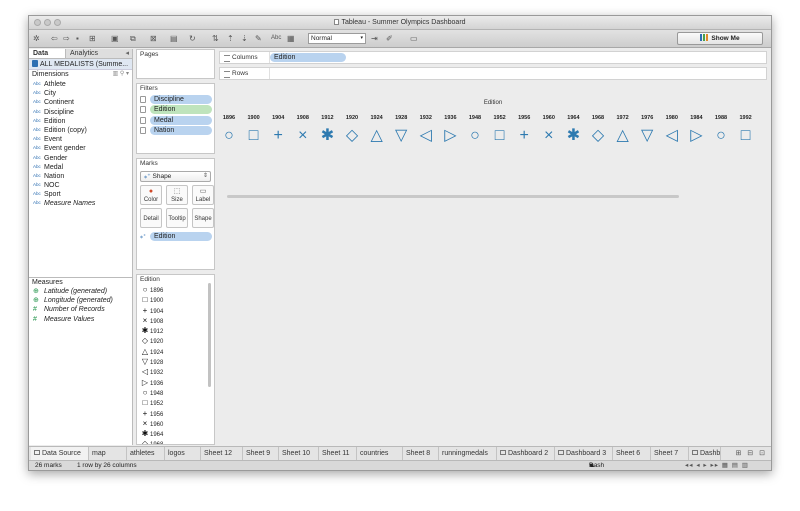 The height and width of the screenshot is (511, 800). I want to click on swap-icon: ⇅, so click(215, 38).